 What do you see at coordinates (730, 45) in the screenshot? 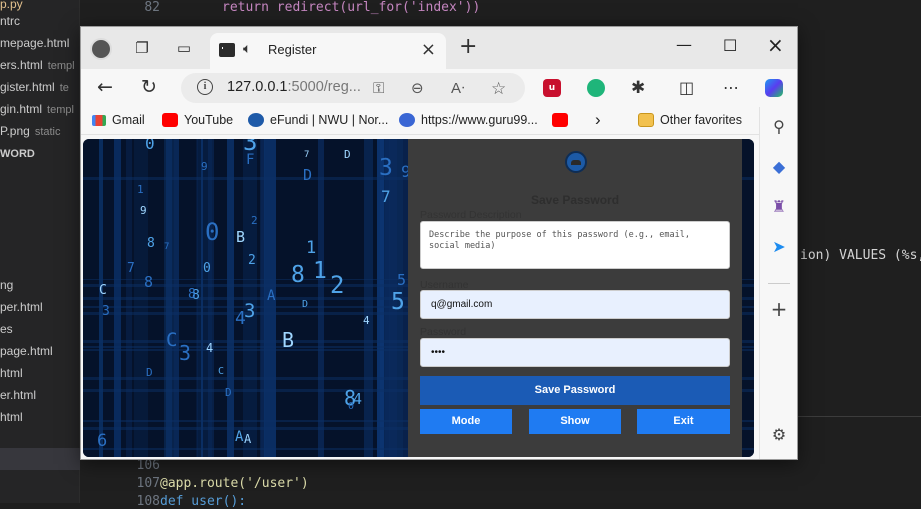
I see `maximize-button: ☐` at bounding box center [730, 45].